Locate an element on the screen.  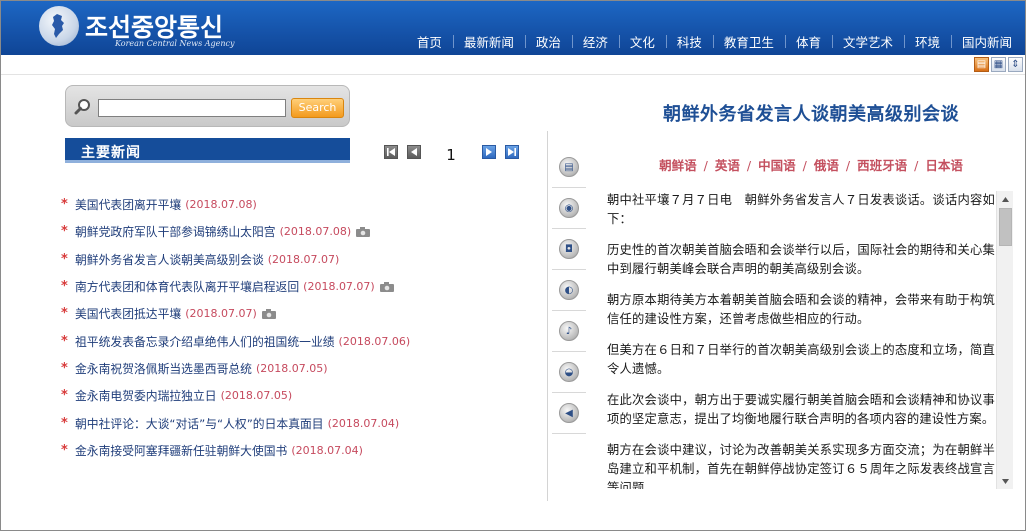
article-title: 朝鲜外务省发言人谈朝美高级别会谈 is located at coordinates (811, 114).